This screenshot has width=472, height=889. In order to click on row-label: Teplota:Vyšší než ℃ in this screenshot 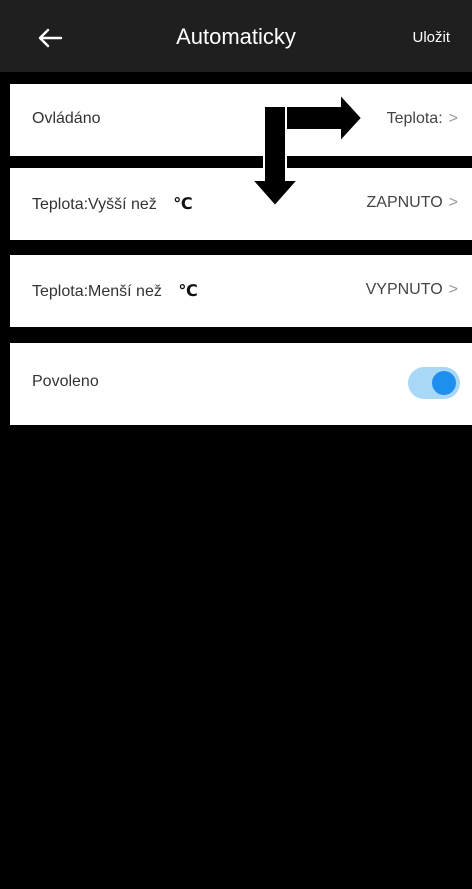, I will do `click(112, 204)`.